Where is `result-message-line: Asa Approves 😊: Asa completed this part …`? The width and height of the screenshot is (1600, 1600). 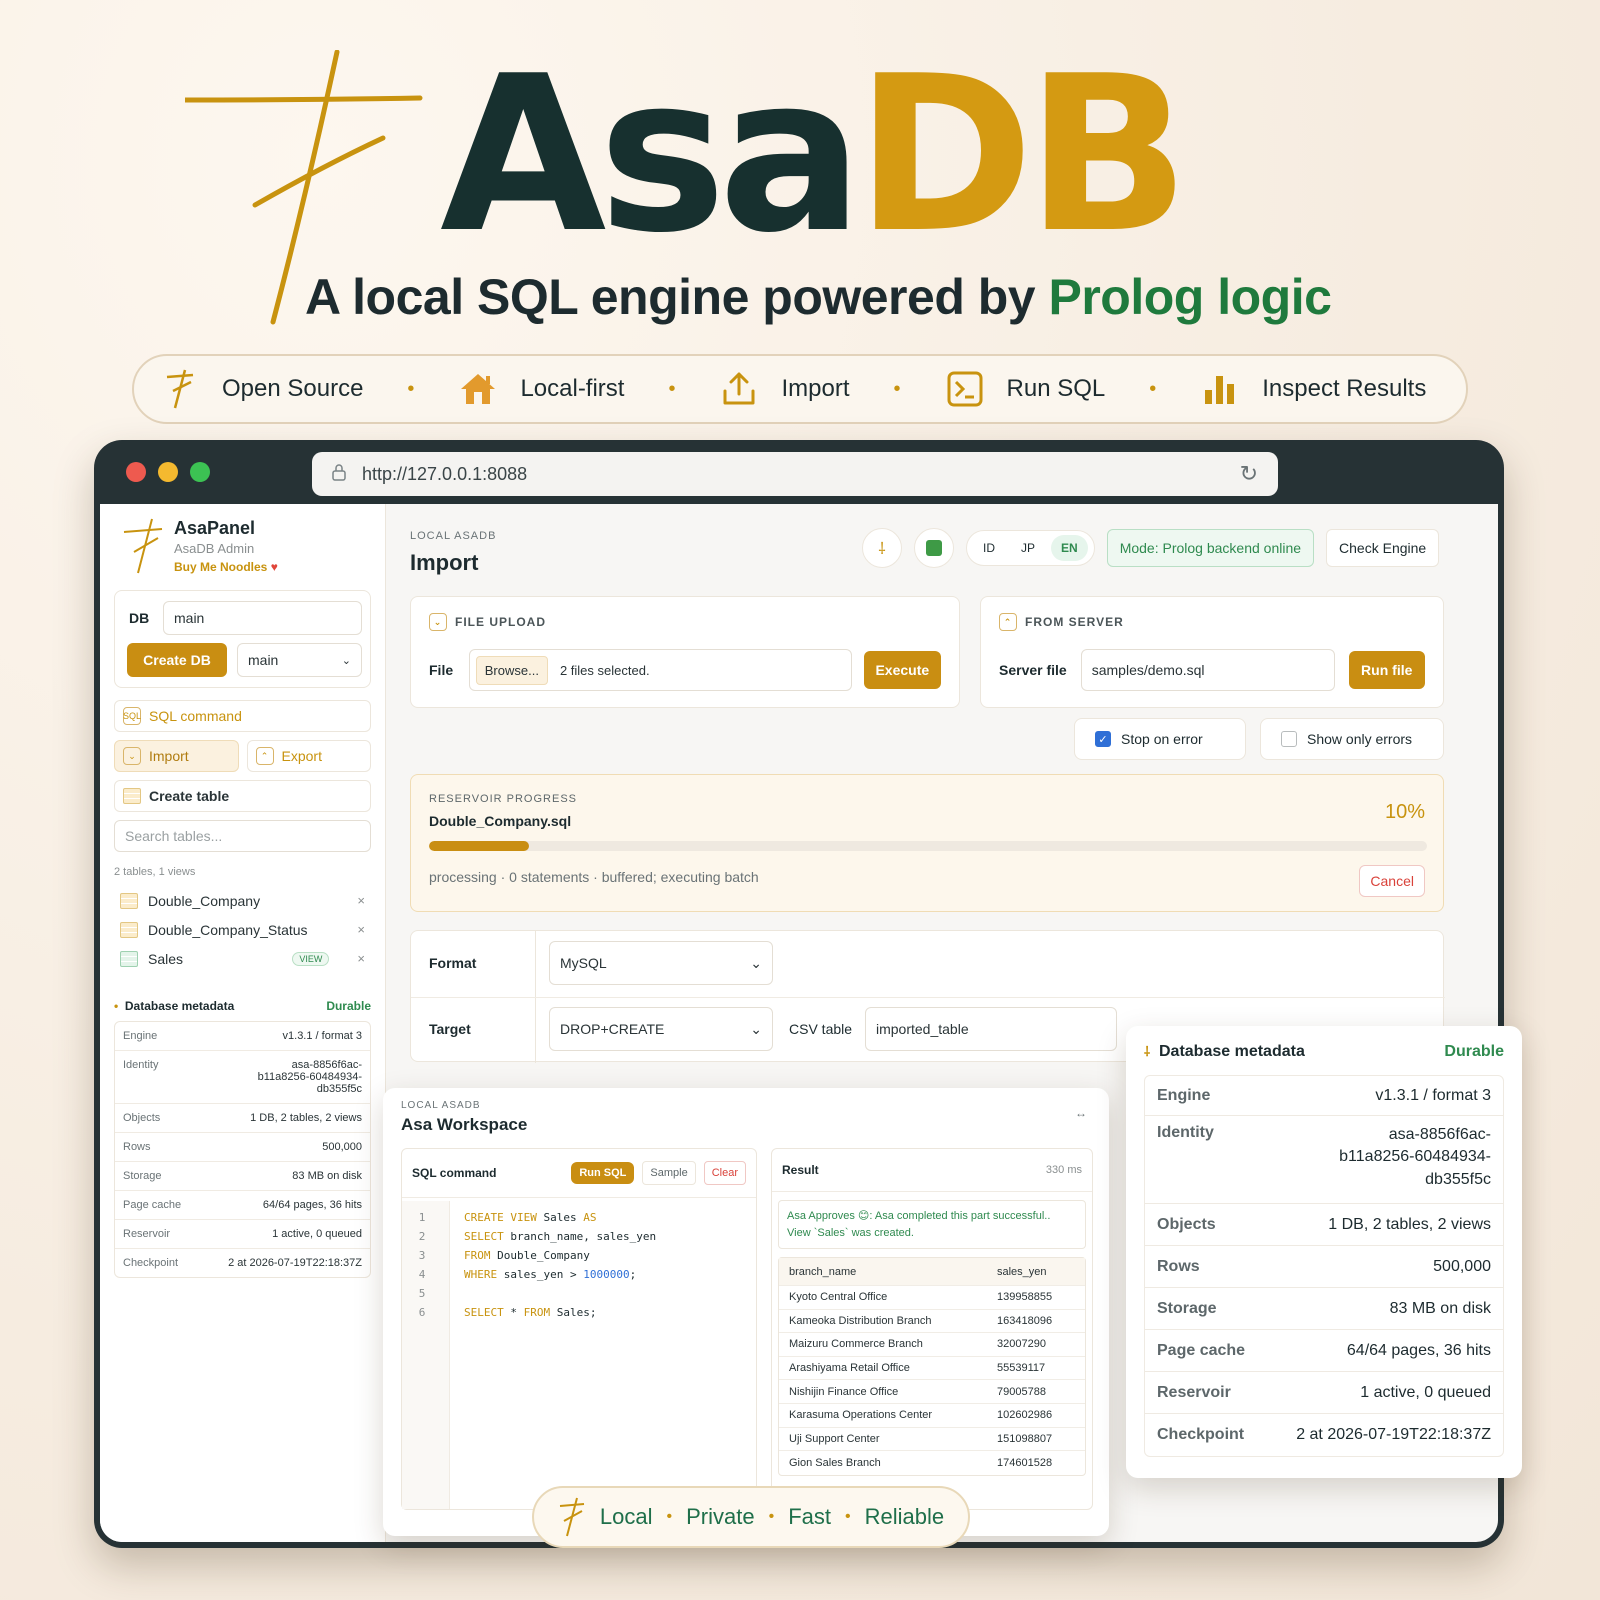
result-message-line: Asa Approves 😊: Asa completed this part … is located at coordinates (919, 1216).